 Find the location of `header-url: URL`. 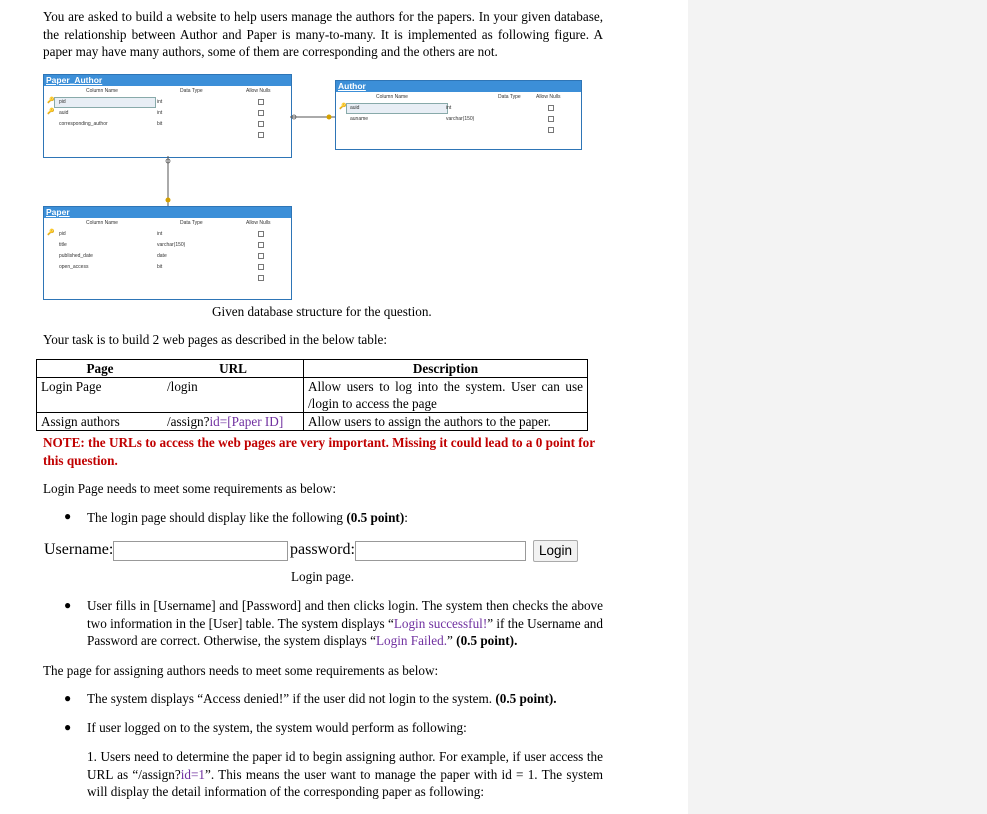

header-url: URL is located at coordinates (233, 368).